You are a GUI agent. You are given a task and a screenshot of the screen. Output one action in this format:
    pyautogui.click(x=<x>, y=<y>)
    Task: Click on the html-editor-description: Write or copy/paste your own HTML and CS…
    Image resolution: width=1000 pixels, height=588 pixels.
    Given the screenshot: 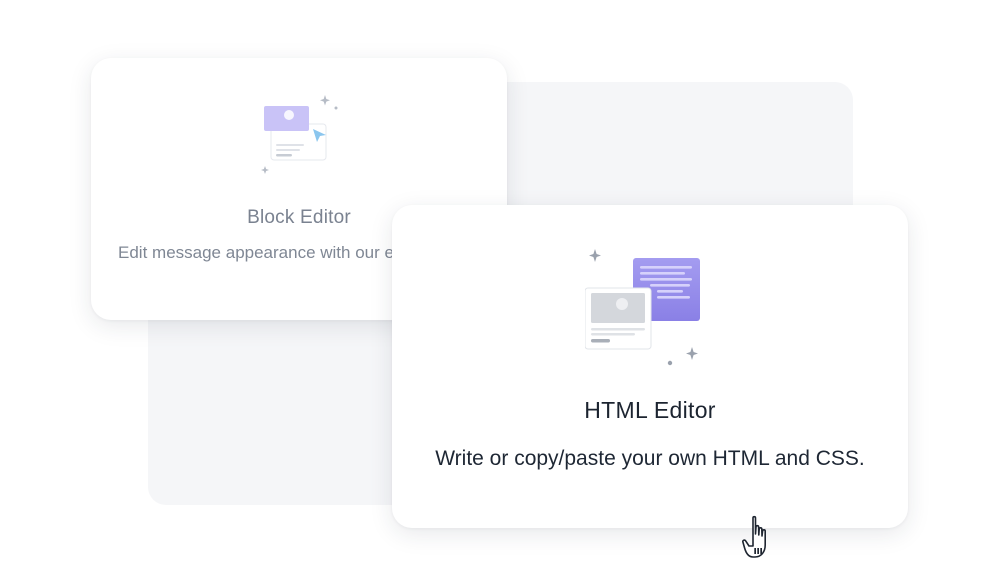 What is the action you would take?
    pyautogui.click(x=650, y=458)
    